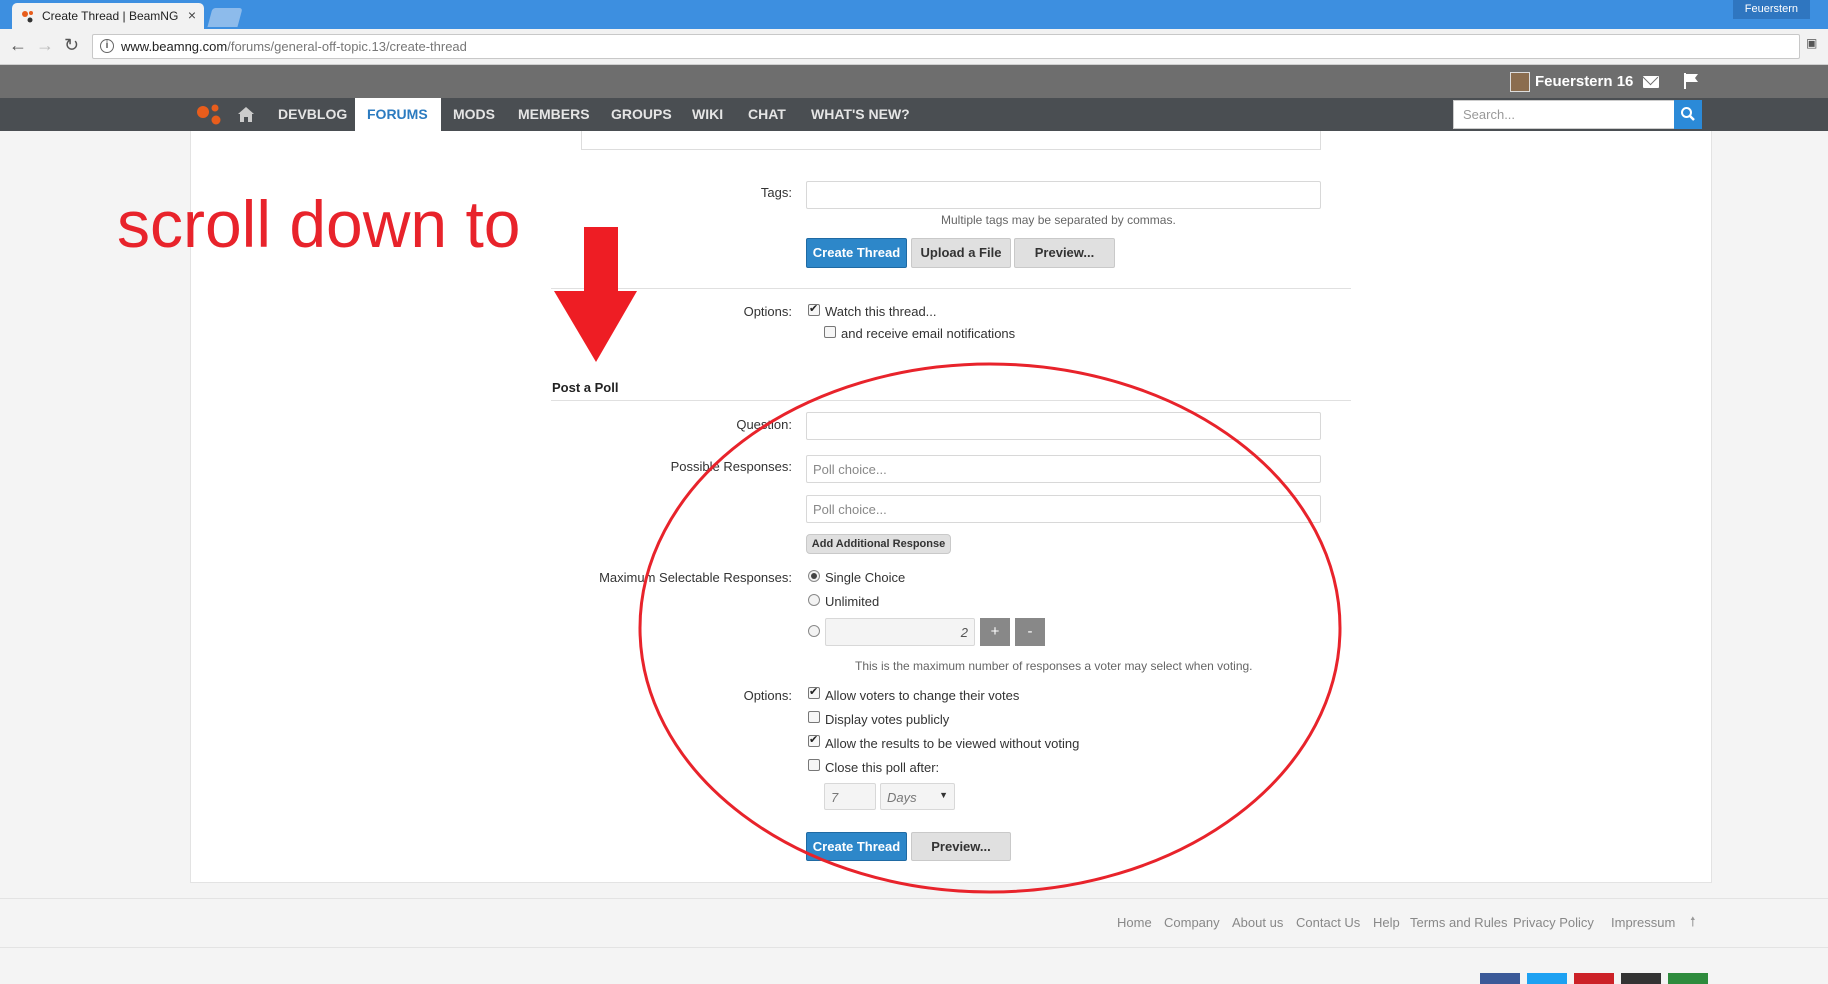 The width and height of the screenshot is (1828, 984). Describe the element at coordinates (814, 631) in the screenshot. I see `custom-limit-radio` at that location.